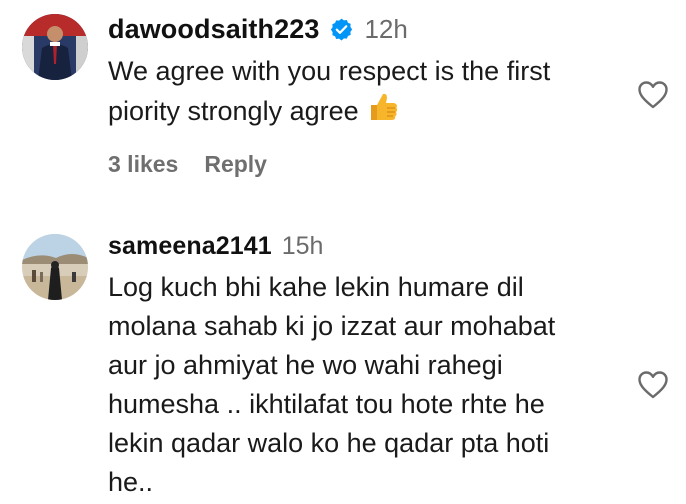 The image size is (686, 504). Describe the element at coordinates (190, 246) in the screenshot. I see `username: sameena2141` at that location.